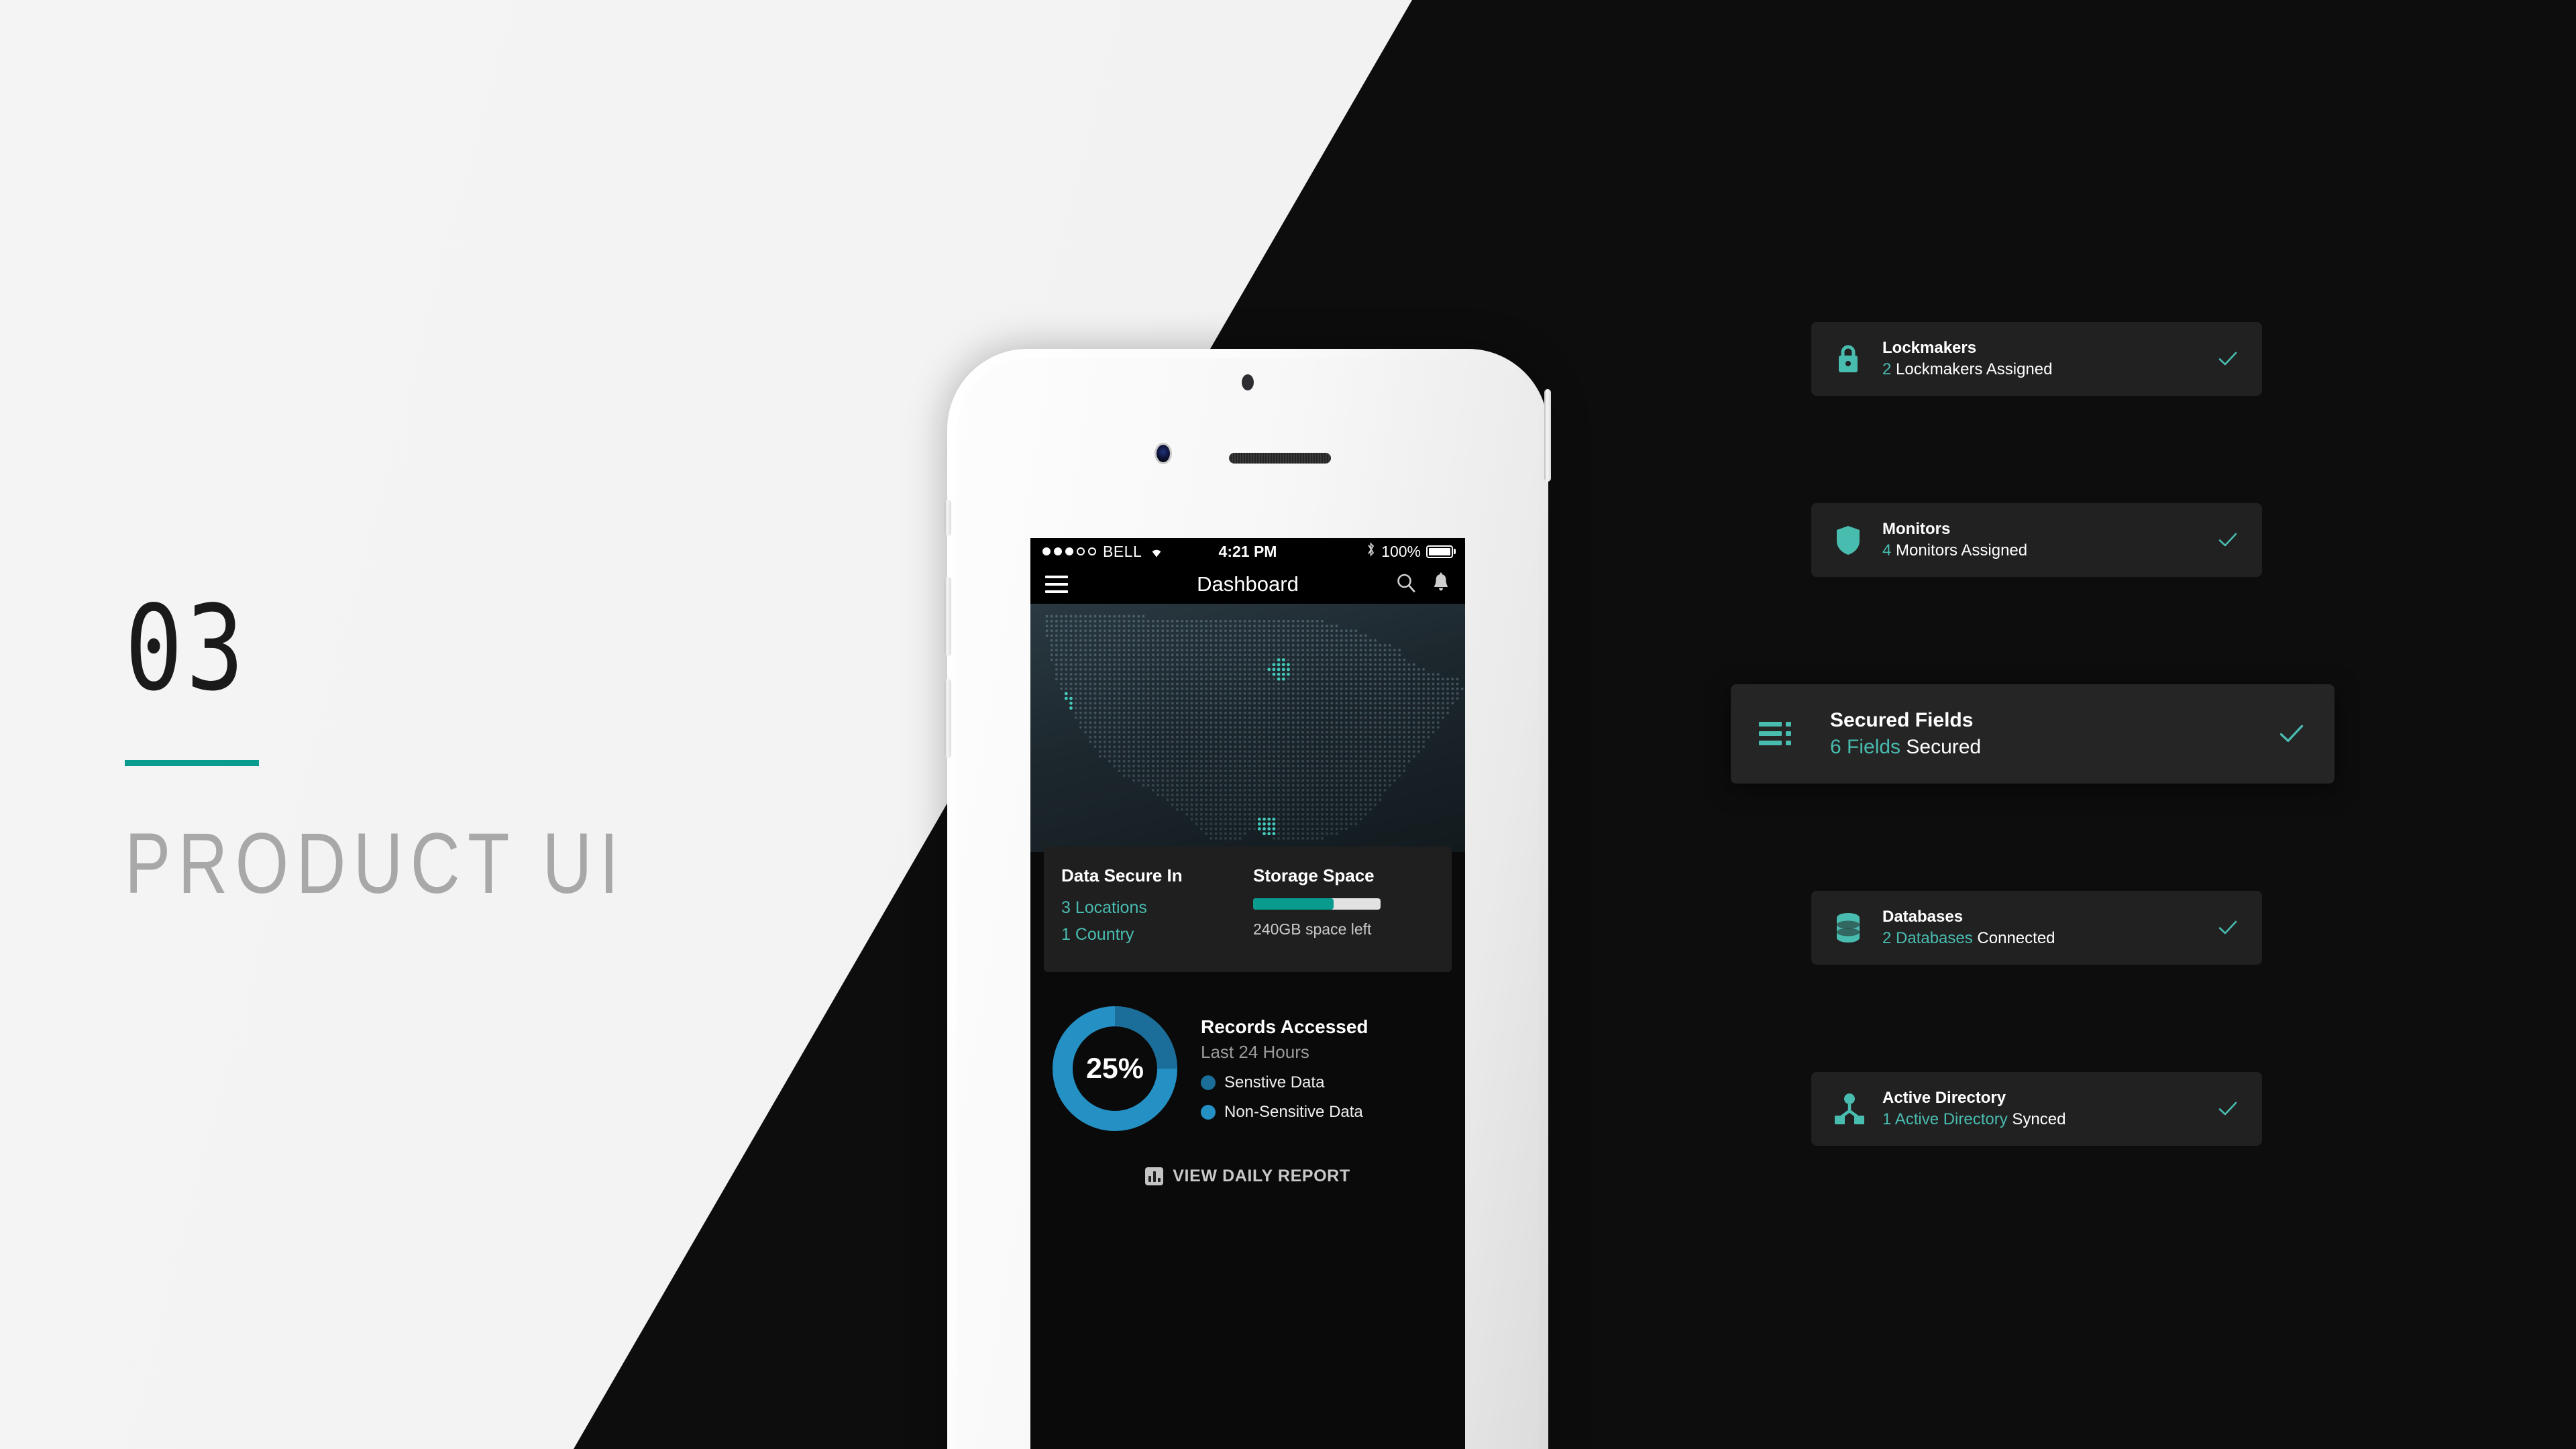 The width and height of the screenshot is (2576, 1449). I want to click on data-secure-country: 1 Country, so click(1097, 934).